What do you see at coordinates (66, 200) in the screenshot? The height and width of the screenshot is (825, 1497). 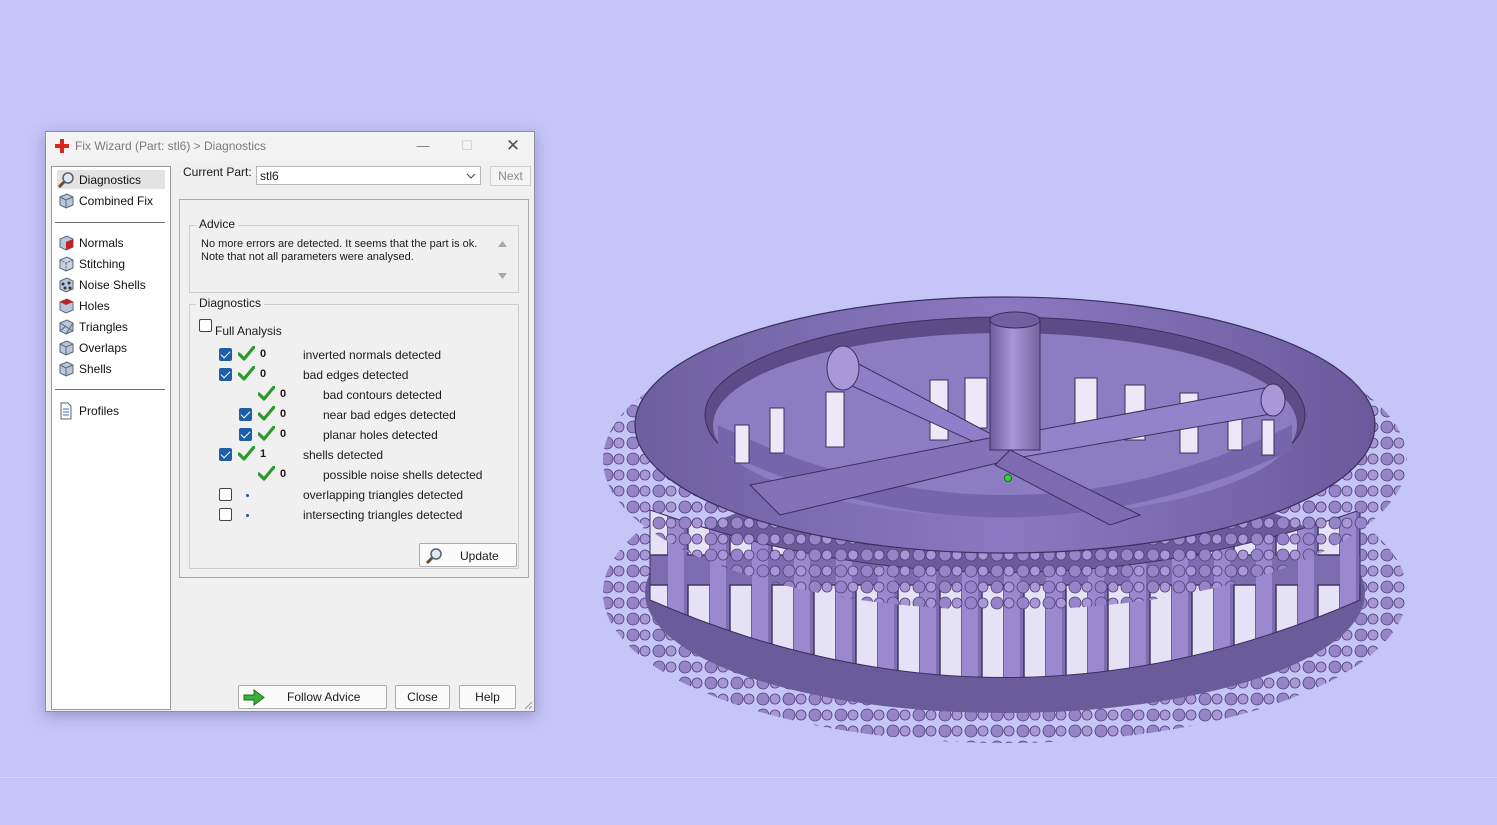 I see `cube-icon` at bounding box center [66, 200].